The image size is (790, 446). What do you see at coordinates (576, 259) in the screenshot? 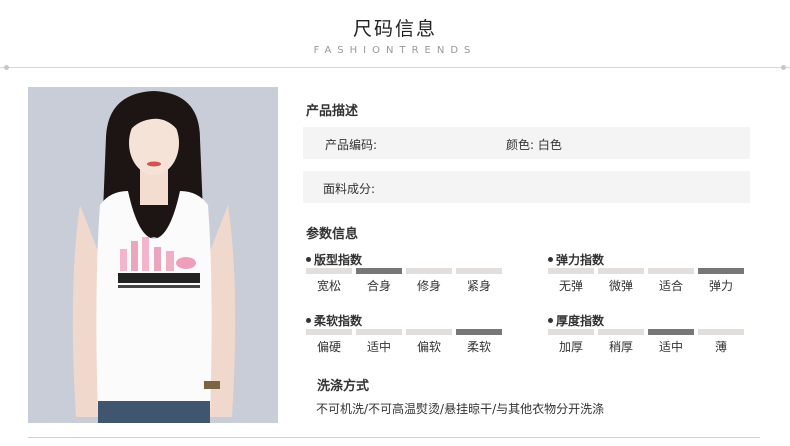
I see `param-elasticity-title: 弹力指数` at bounding box center [576, 259].